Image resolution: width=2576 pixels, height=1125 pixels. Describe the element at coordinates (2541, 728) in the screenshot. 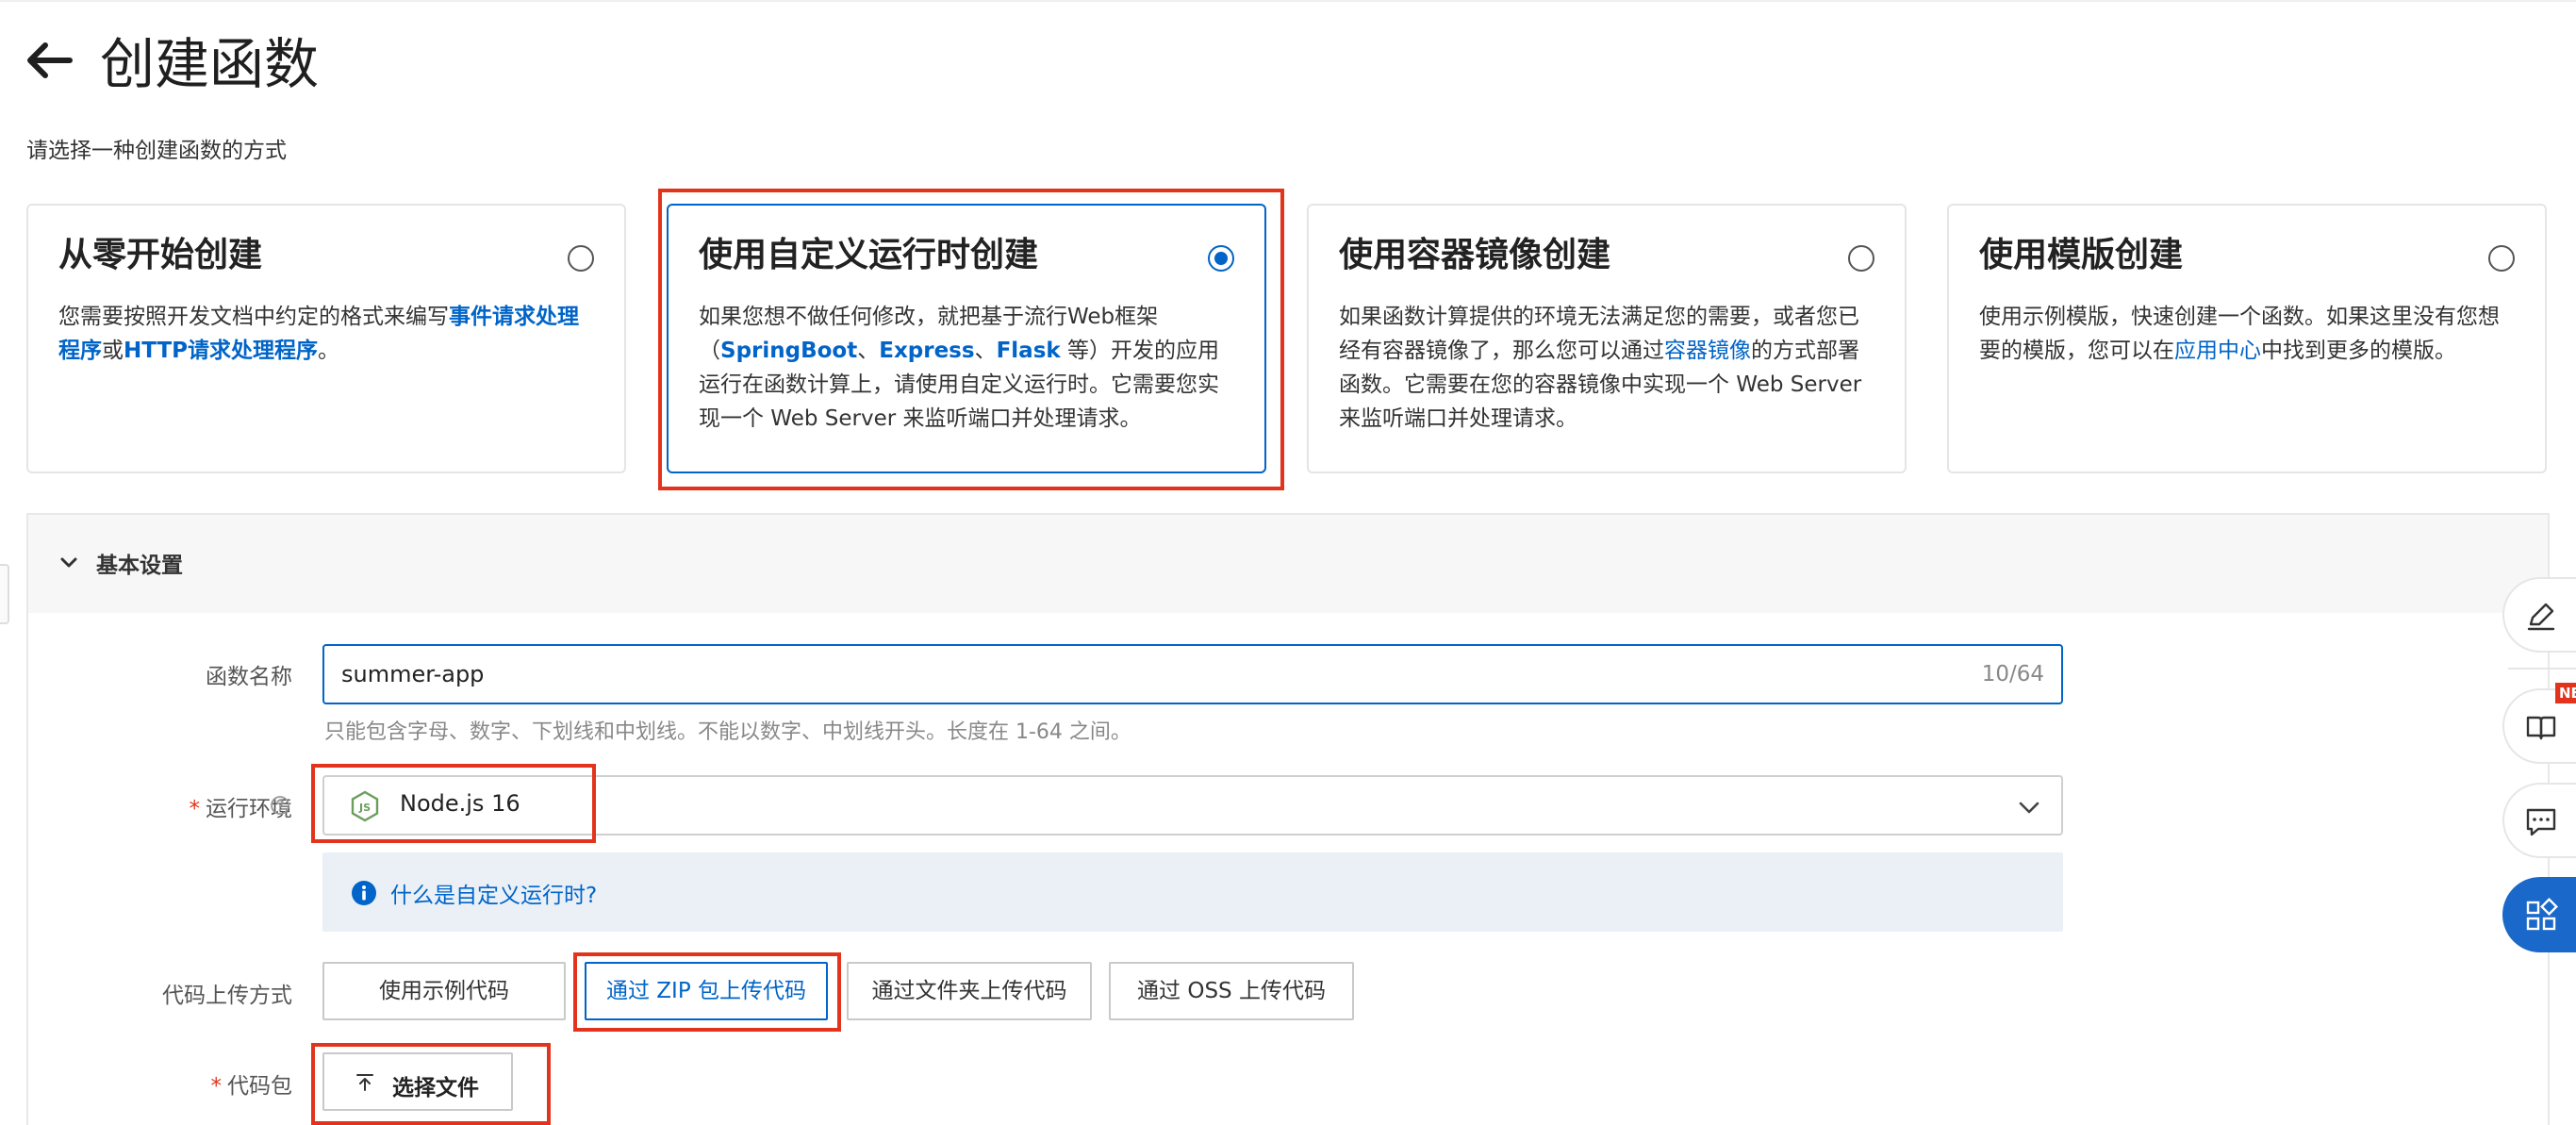

I see `book-icon` at that location.